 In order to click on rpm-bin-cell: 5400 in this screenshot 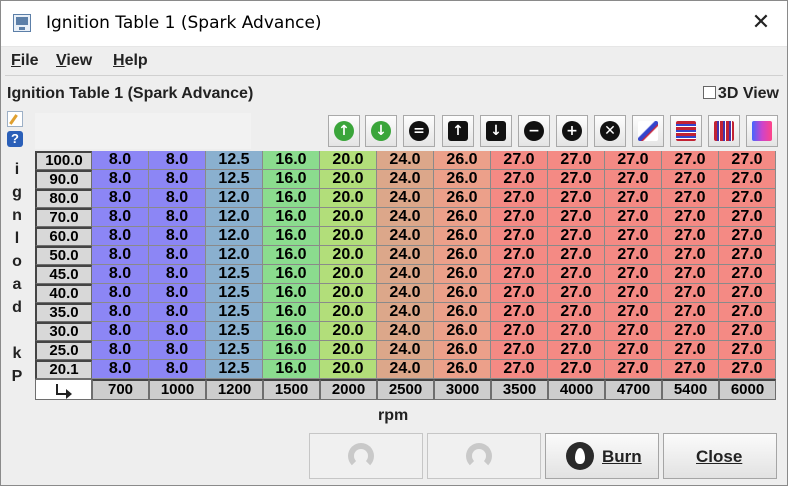, I will do `click(690, 389)`.